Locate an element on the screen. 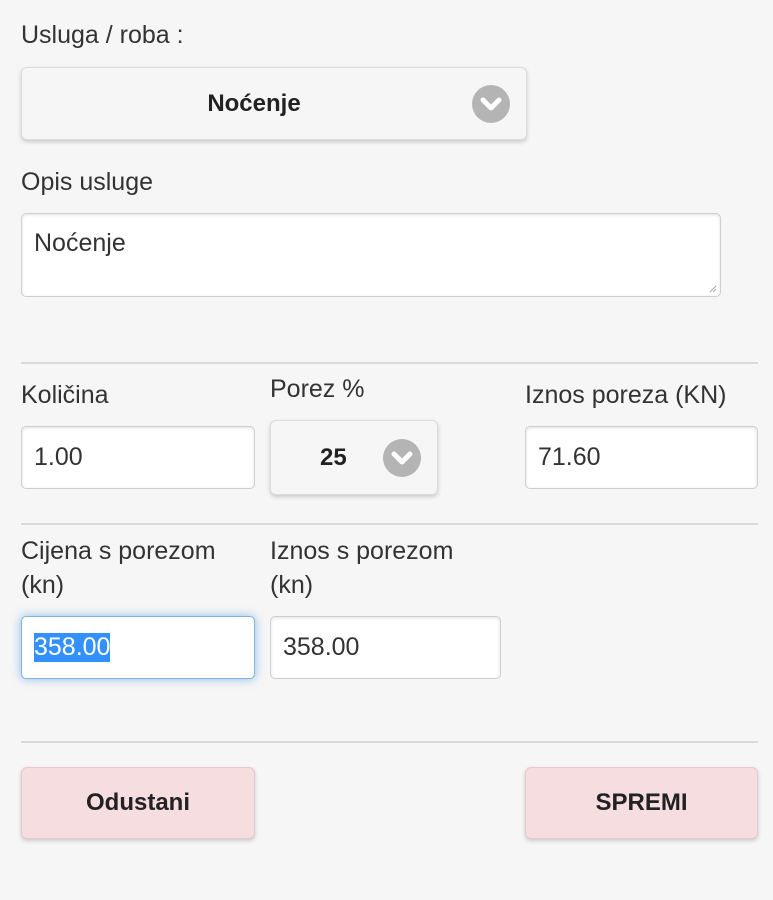  service-select: Noćenje is located at coordinates (274, 103).